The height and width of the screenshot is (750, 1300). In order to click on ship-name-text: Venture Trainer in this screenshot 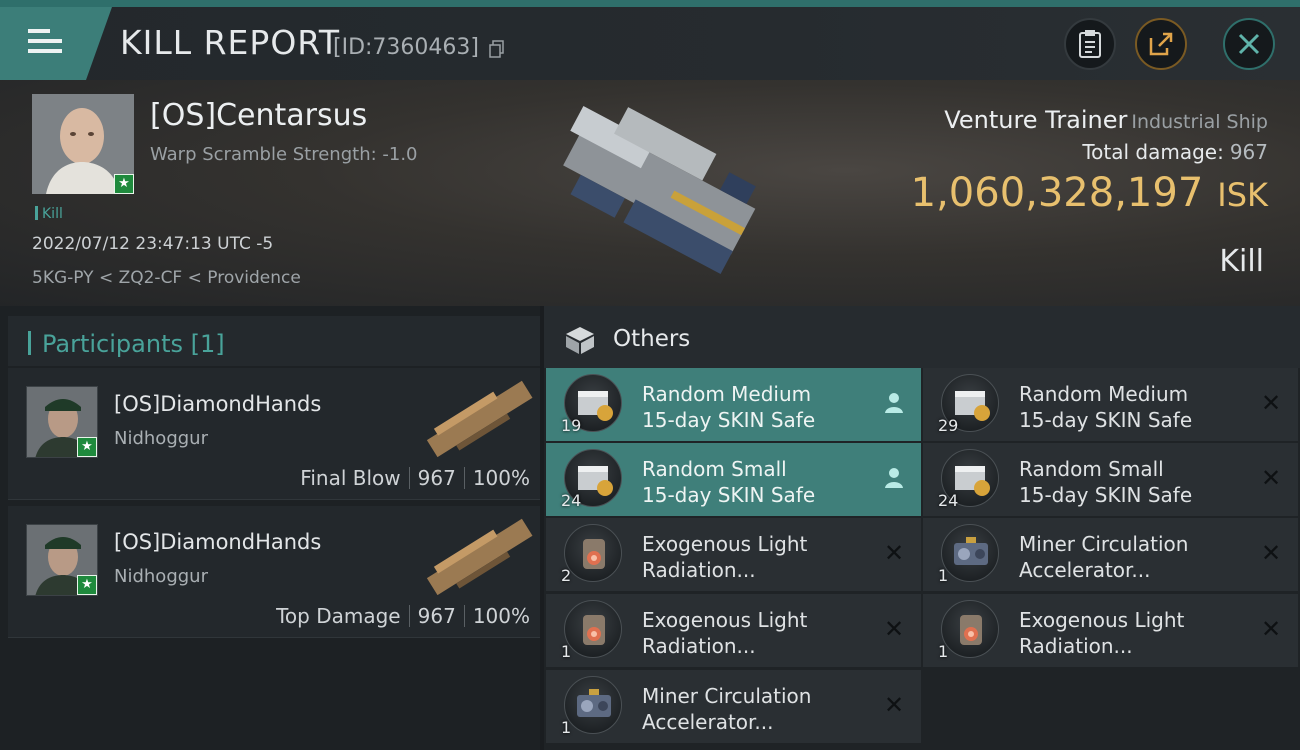, I will do `click(1036, 120)`.